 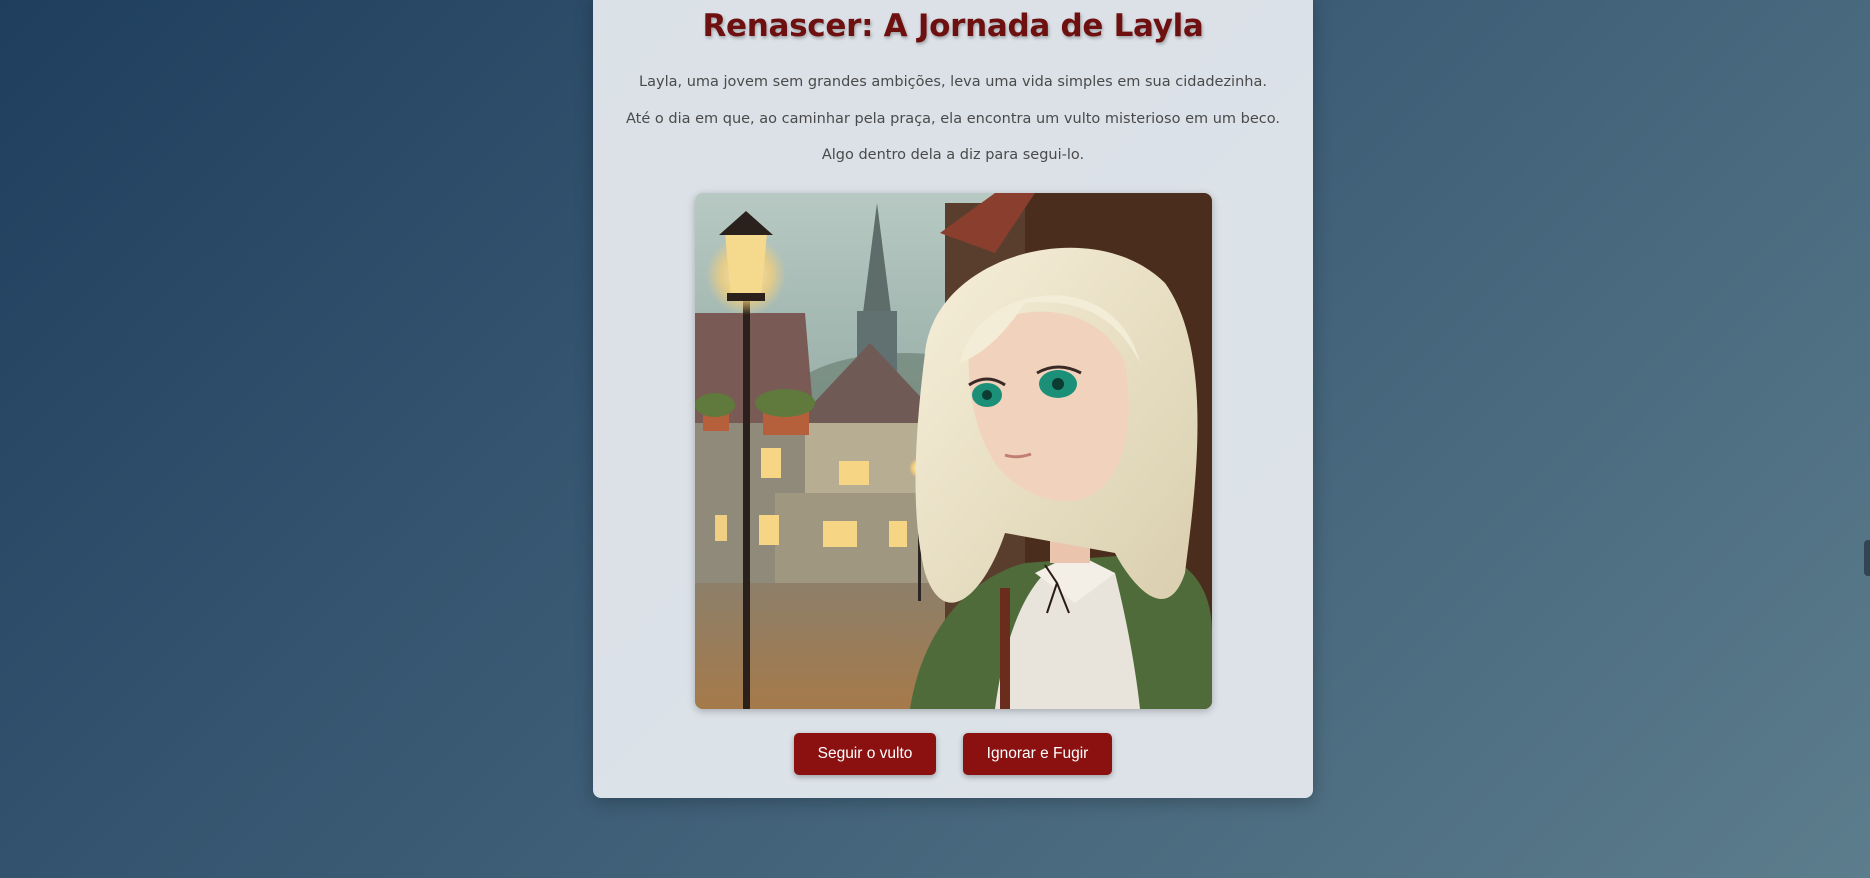 I want to click on ignore-and-flee-button: Ignorar e Fugir, so click(x=1037, y=754).